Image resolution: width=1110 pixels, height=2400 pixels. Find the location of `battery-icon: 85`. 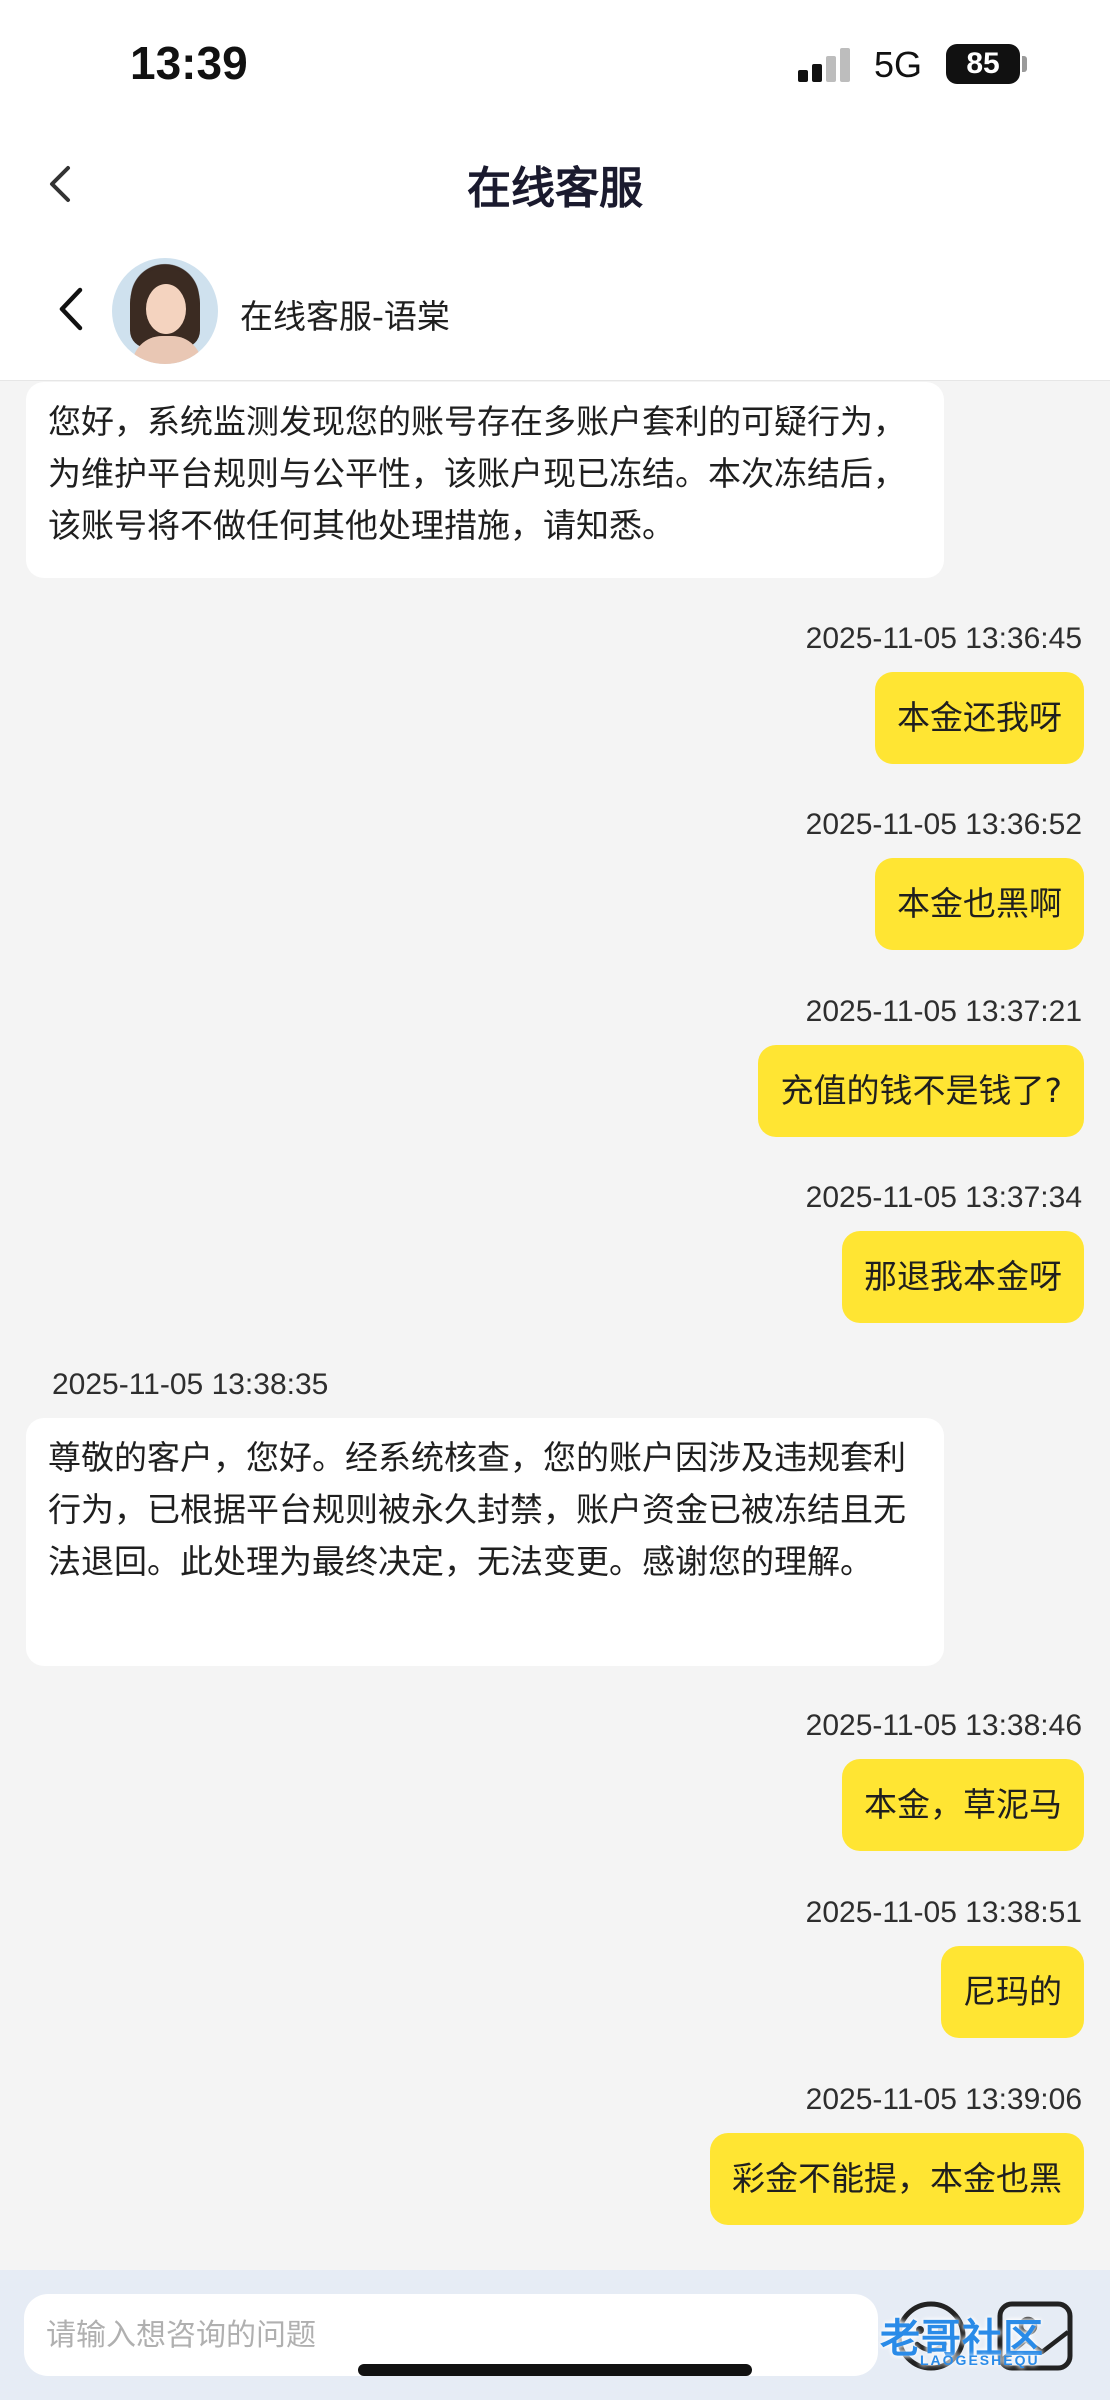

battery-icon: 85 is located at coordinates (983, 64).